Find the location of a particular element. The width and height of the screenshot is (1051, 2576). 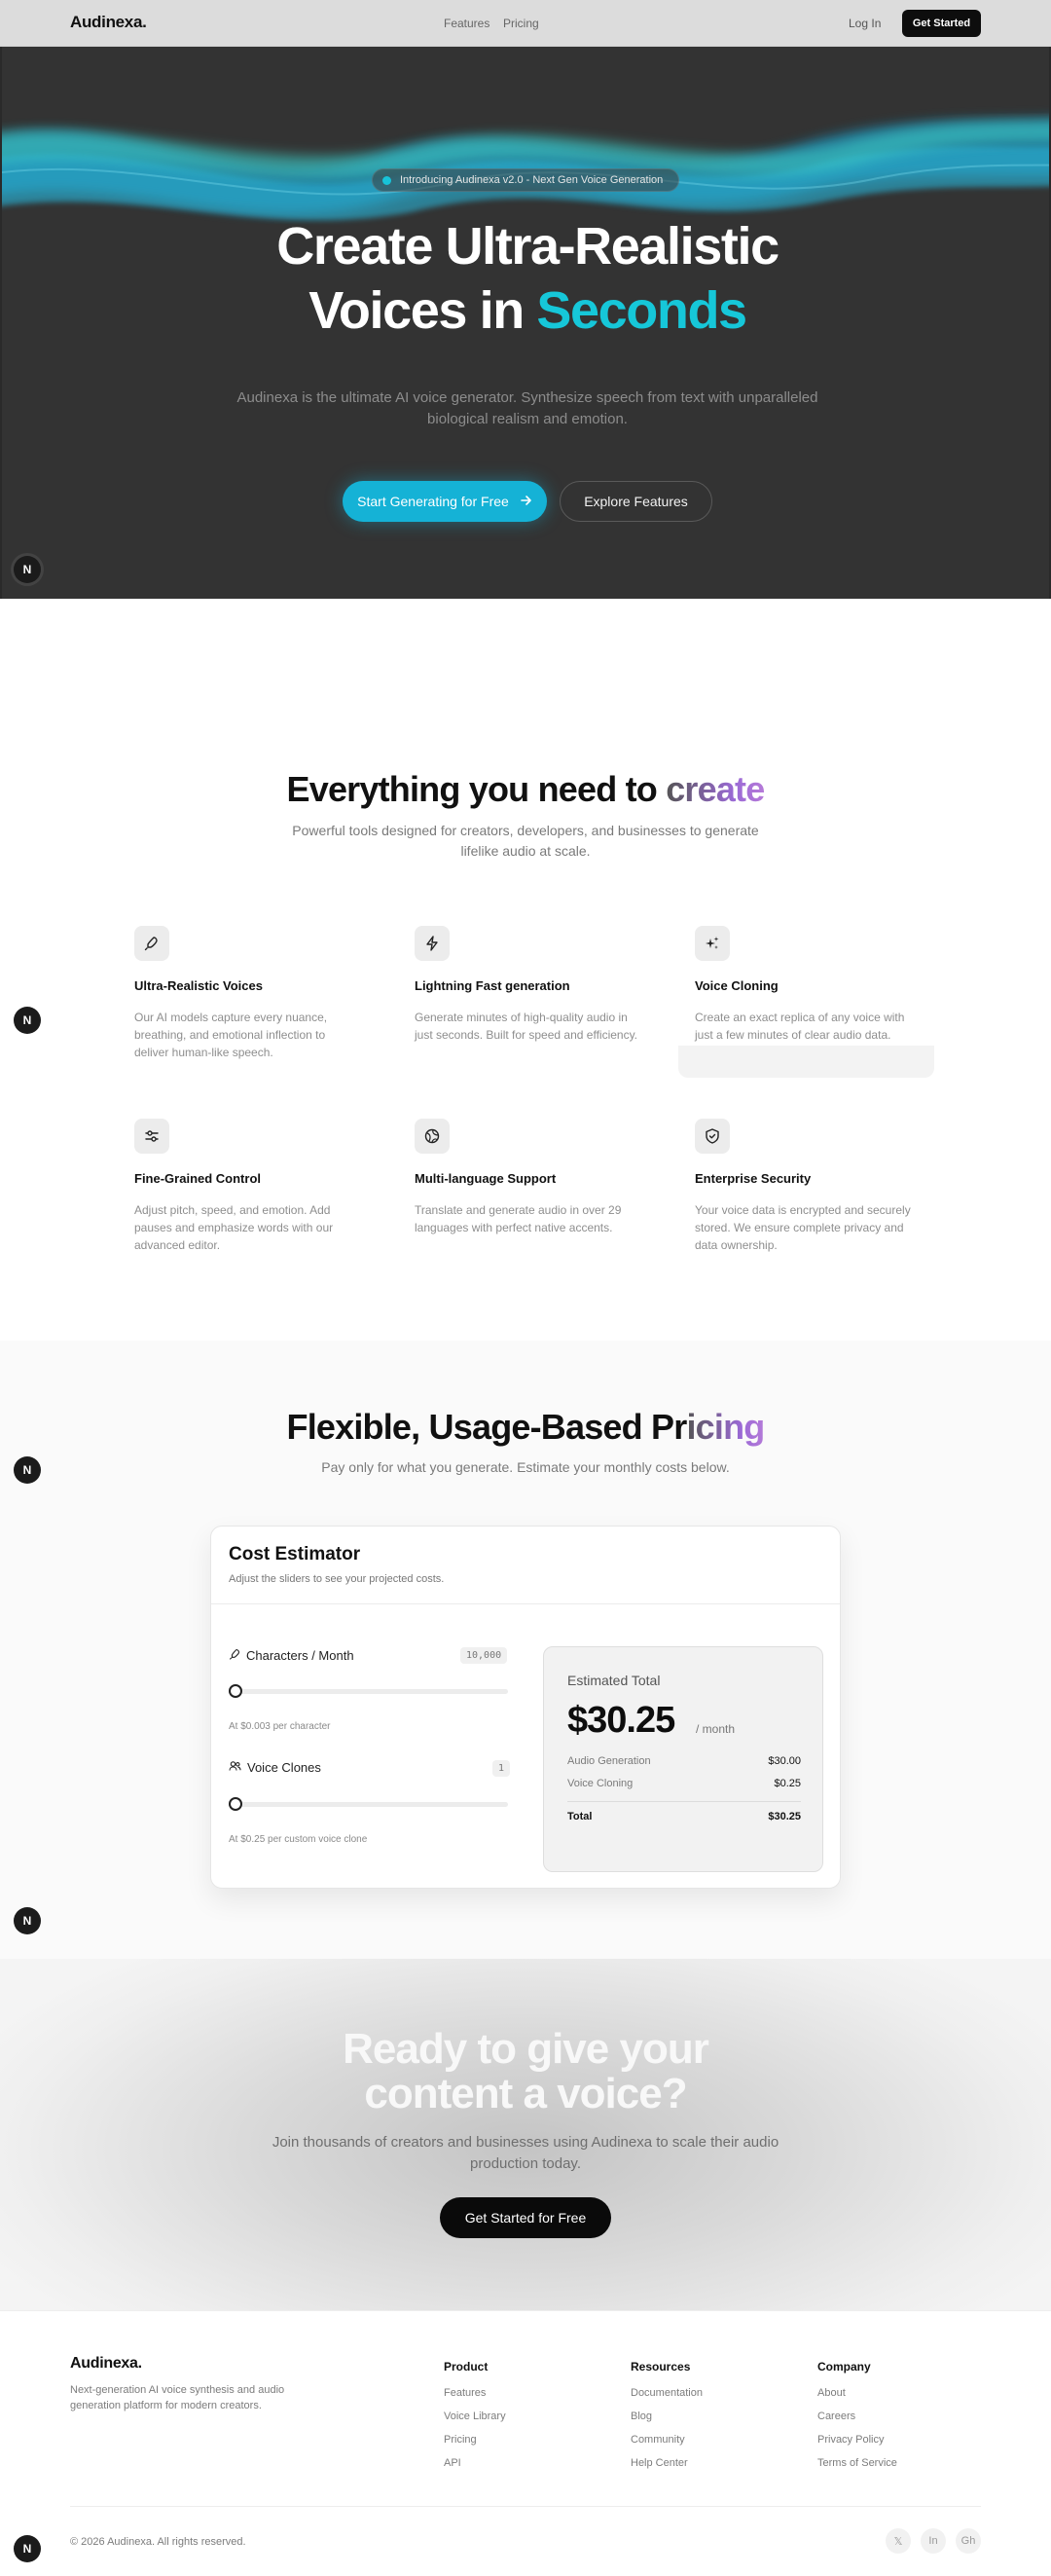

footer-link: Help Center is located at coordinates (659, 2463).